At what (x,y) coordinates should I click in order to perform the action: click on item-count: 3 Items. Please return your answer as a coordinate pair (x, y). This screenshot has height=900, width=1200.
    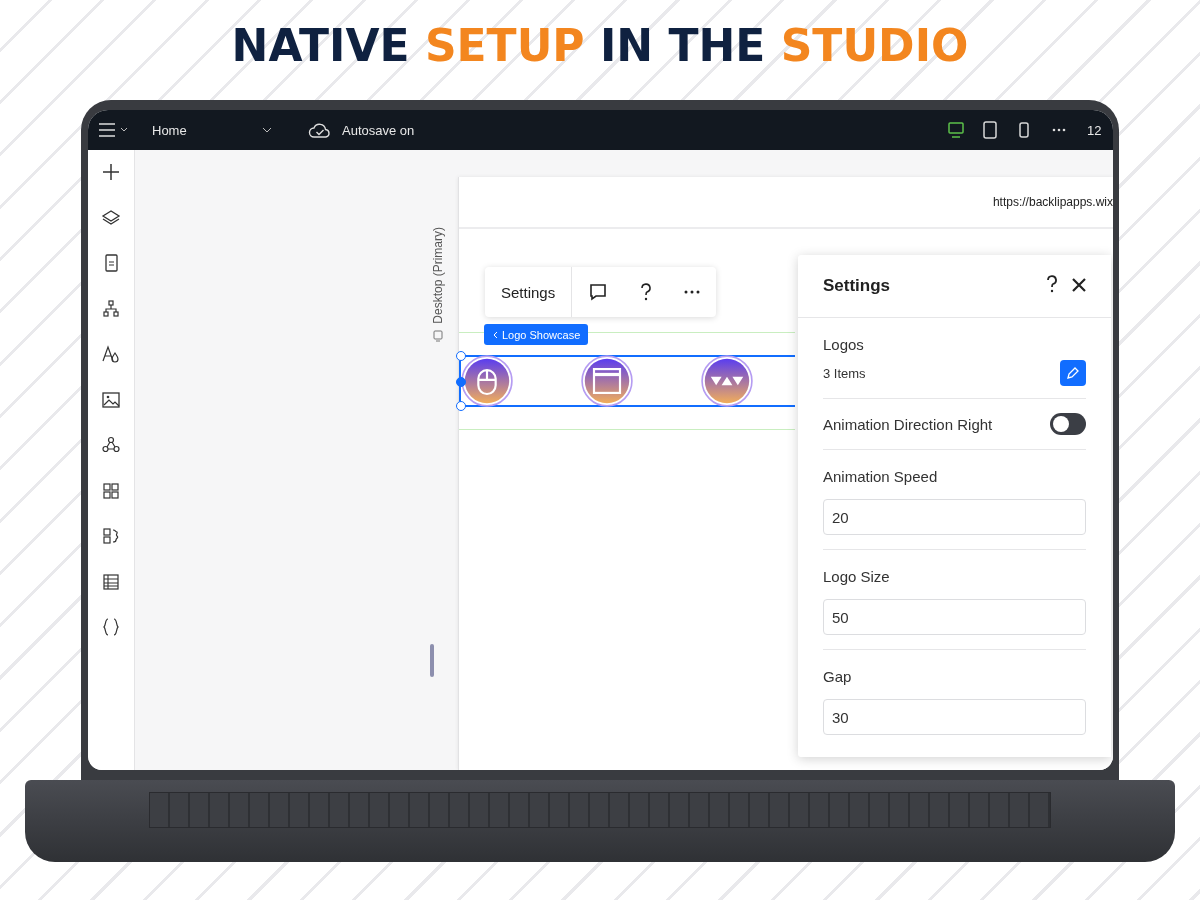
    Looking at the image, I should click on (845, 373).